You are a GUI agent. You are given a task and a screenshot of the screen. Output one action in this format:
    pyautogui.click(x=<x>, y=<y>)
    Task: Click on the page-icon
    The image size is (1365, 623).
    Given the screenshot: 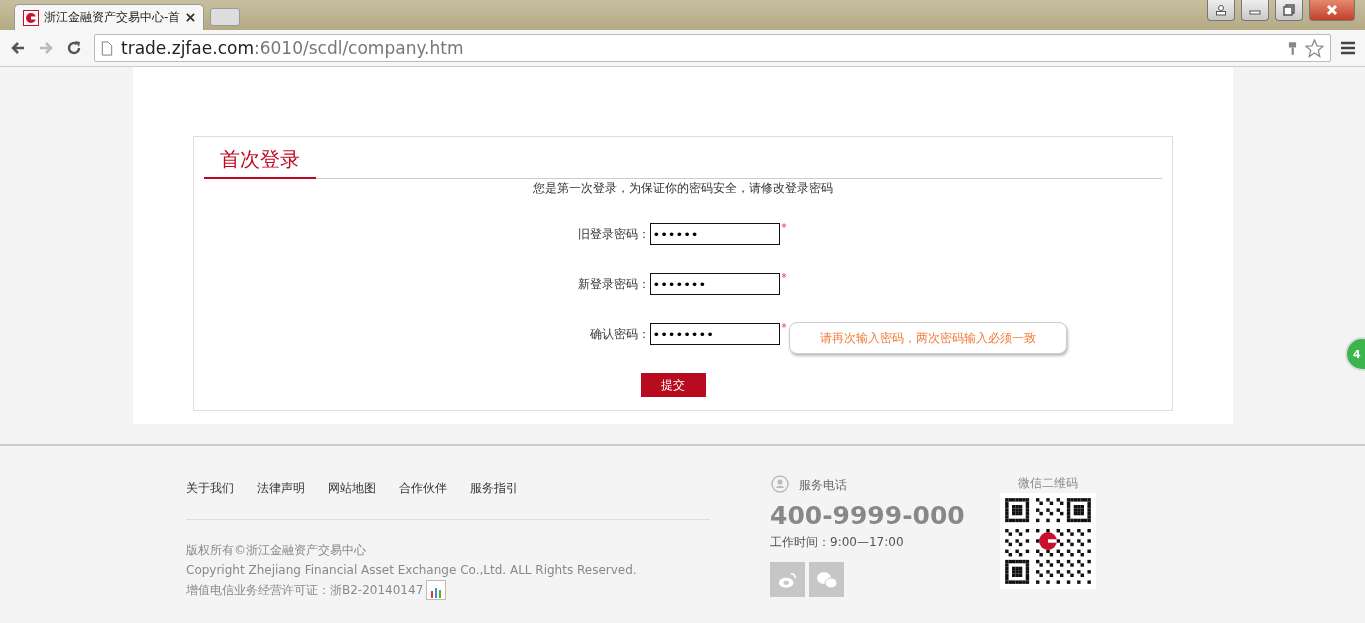 What is the action you would take?
    pyautogui.click(x=107, y=48)
    